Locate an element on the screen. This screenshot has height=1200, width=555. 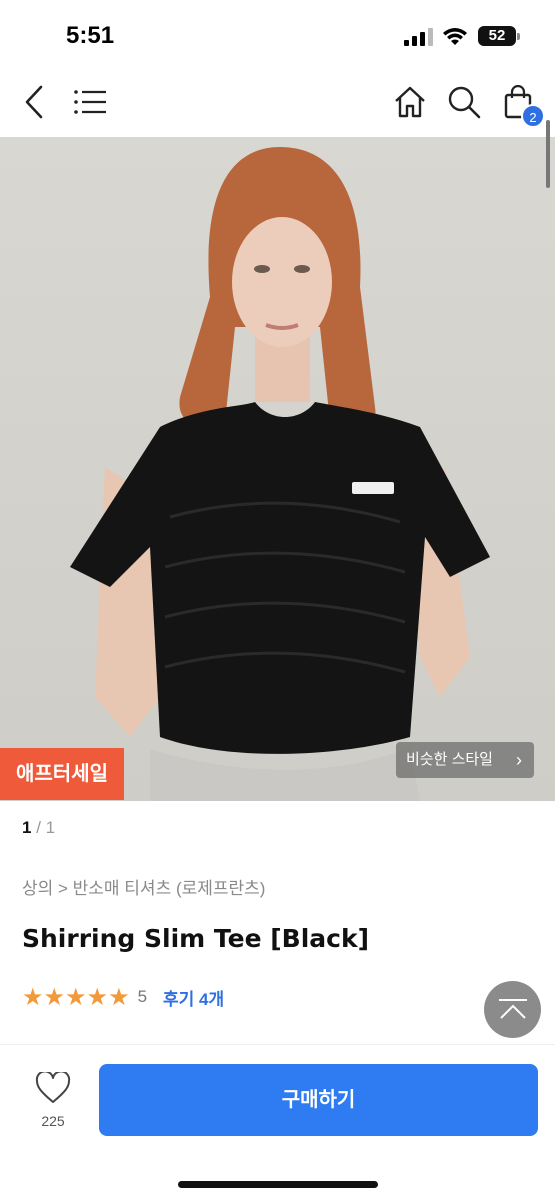
status-bar: 5:51 52 is located at coordinates (277, 35).